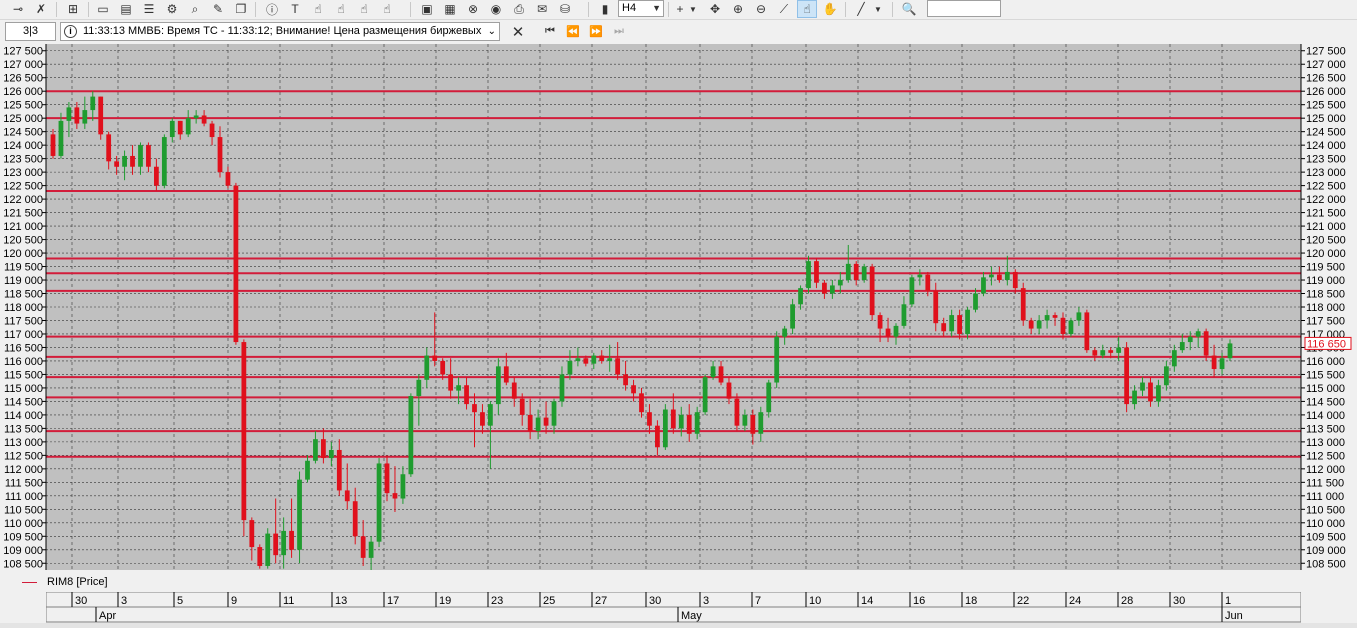 The width and height of the screenshot is (1357, 628). What do you see at coordinates (542, 9) in the screenshot?
I see `mail-icon: ✉` at bounding box center [542, 9].